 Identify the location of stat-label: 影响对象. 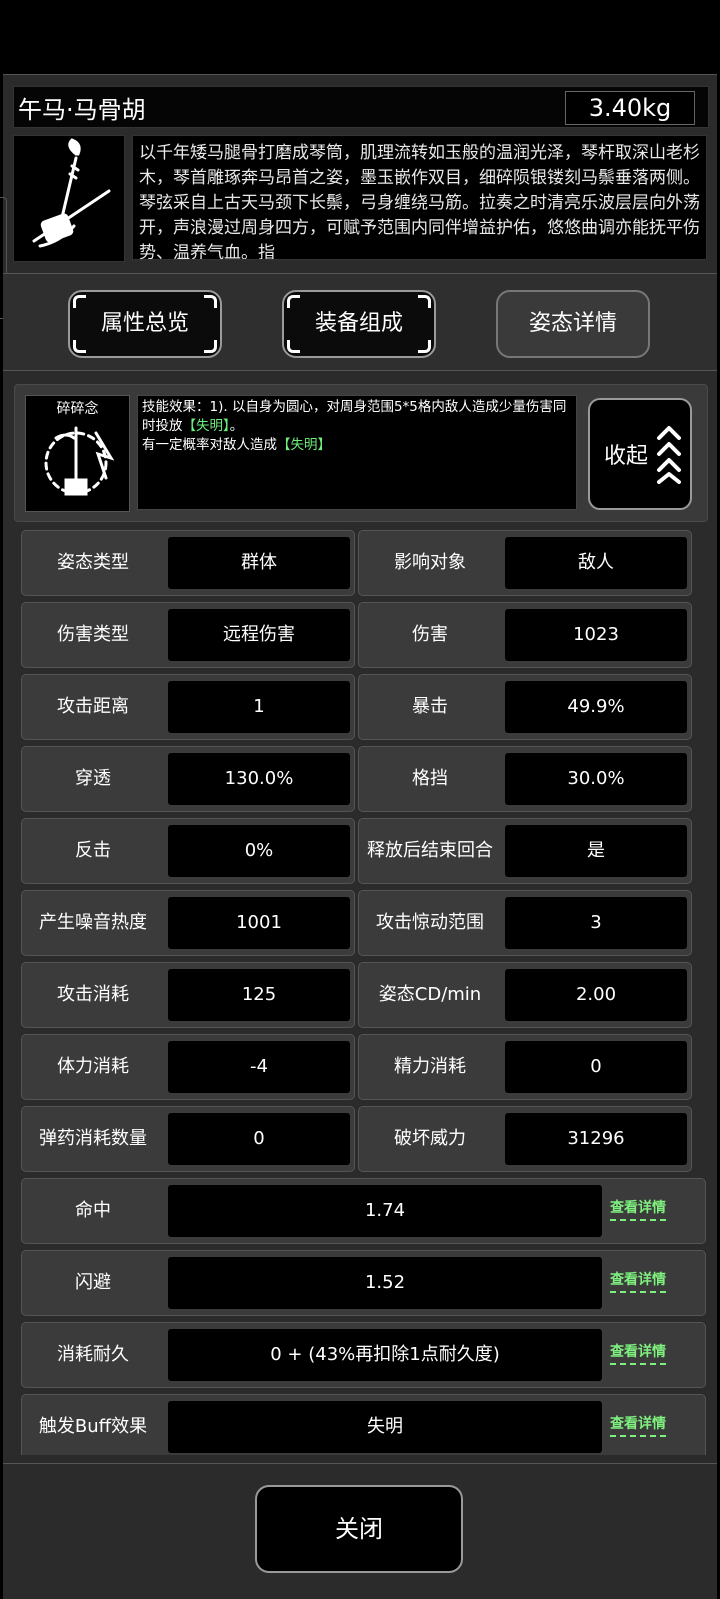
(430, 562).